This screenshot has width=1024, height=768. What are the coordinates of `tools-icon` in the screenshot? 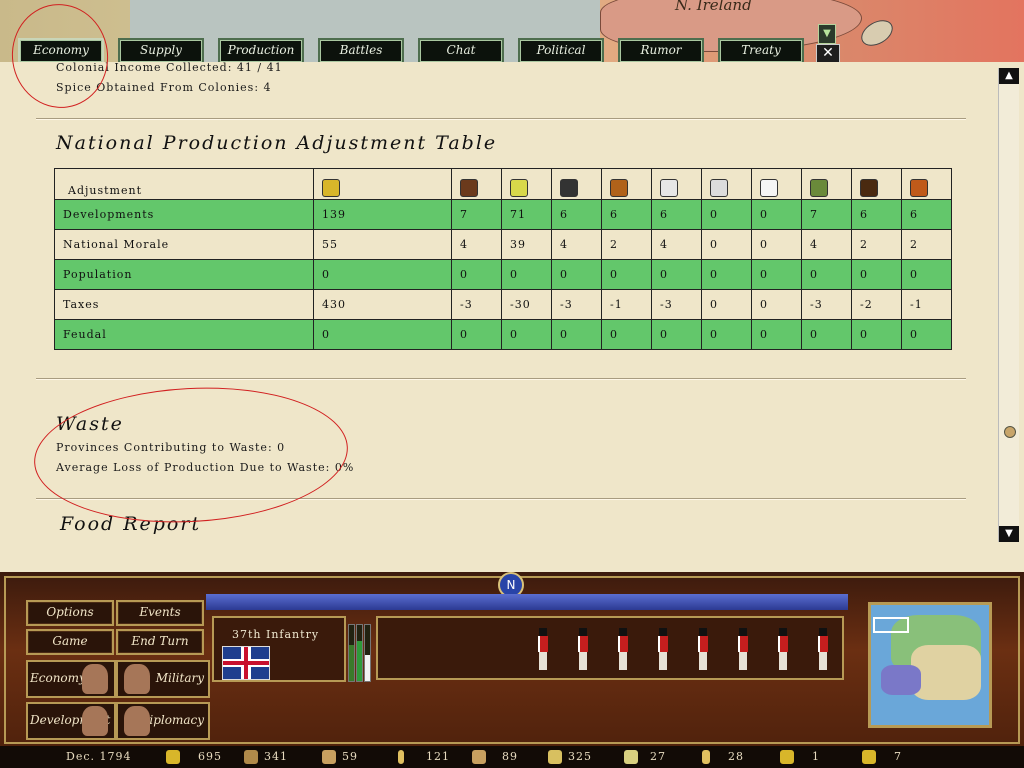 It's located at (869, 188).